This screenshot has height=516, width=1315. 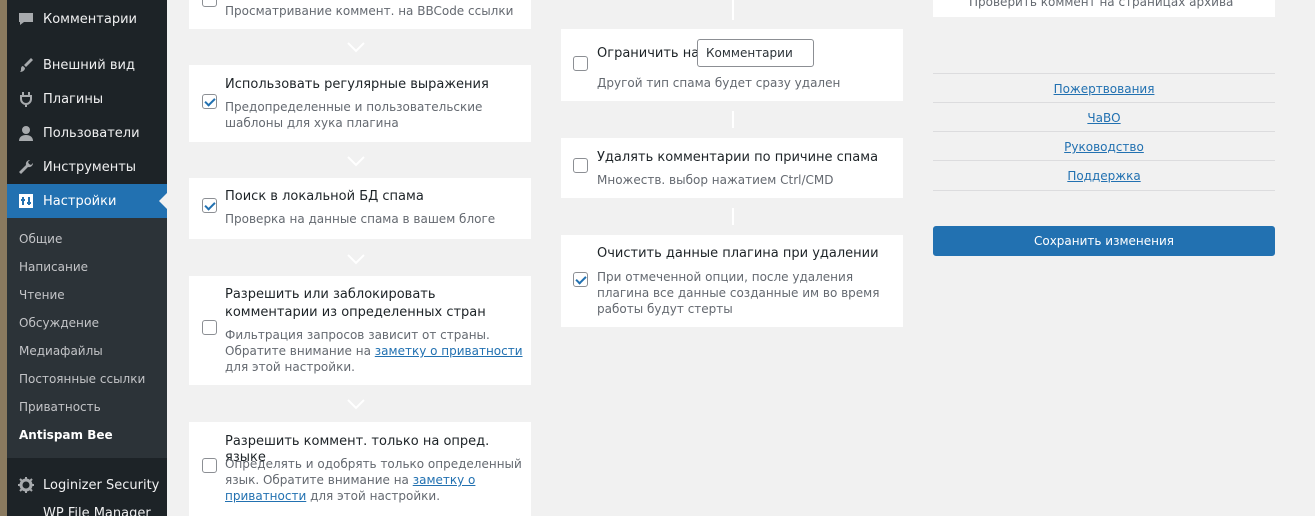 What do you see at coordinates (355, 312) in the screenshot?
I see `option-title: комментарии из определенных стран` at bounding box center [355, 312].